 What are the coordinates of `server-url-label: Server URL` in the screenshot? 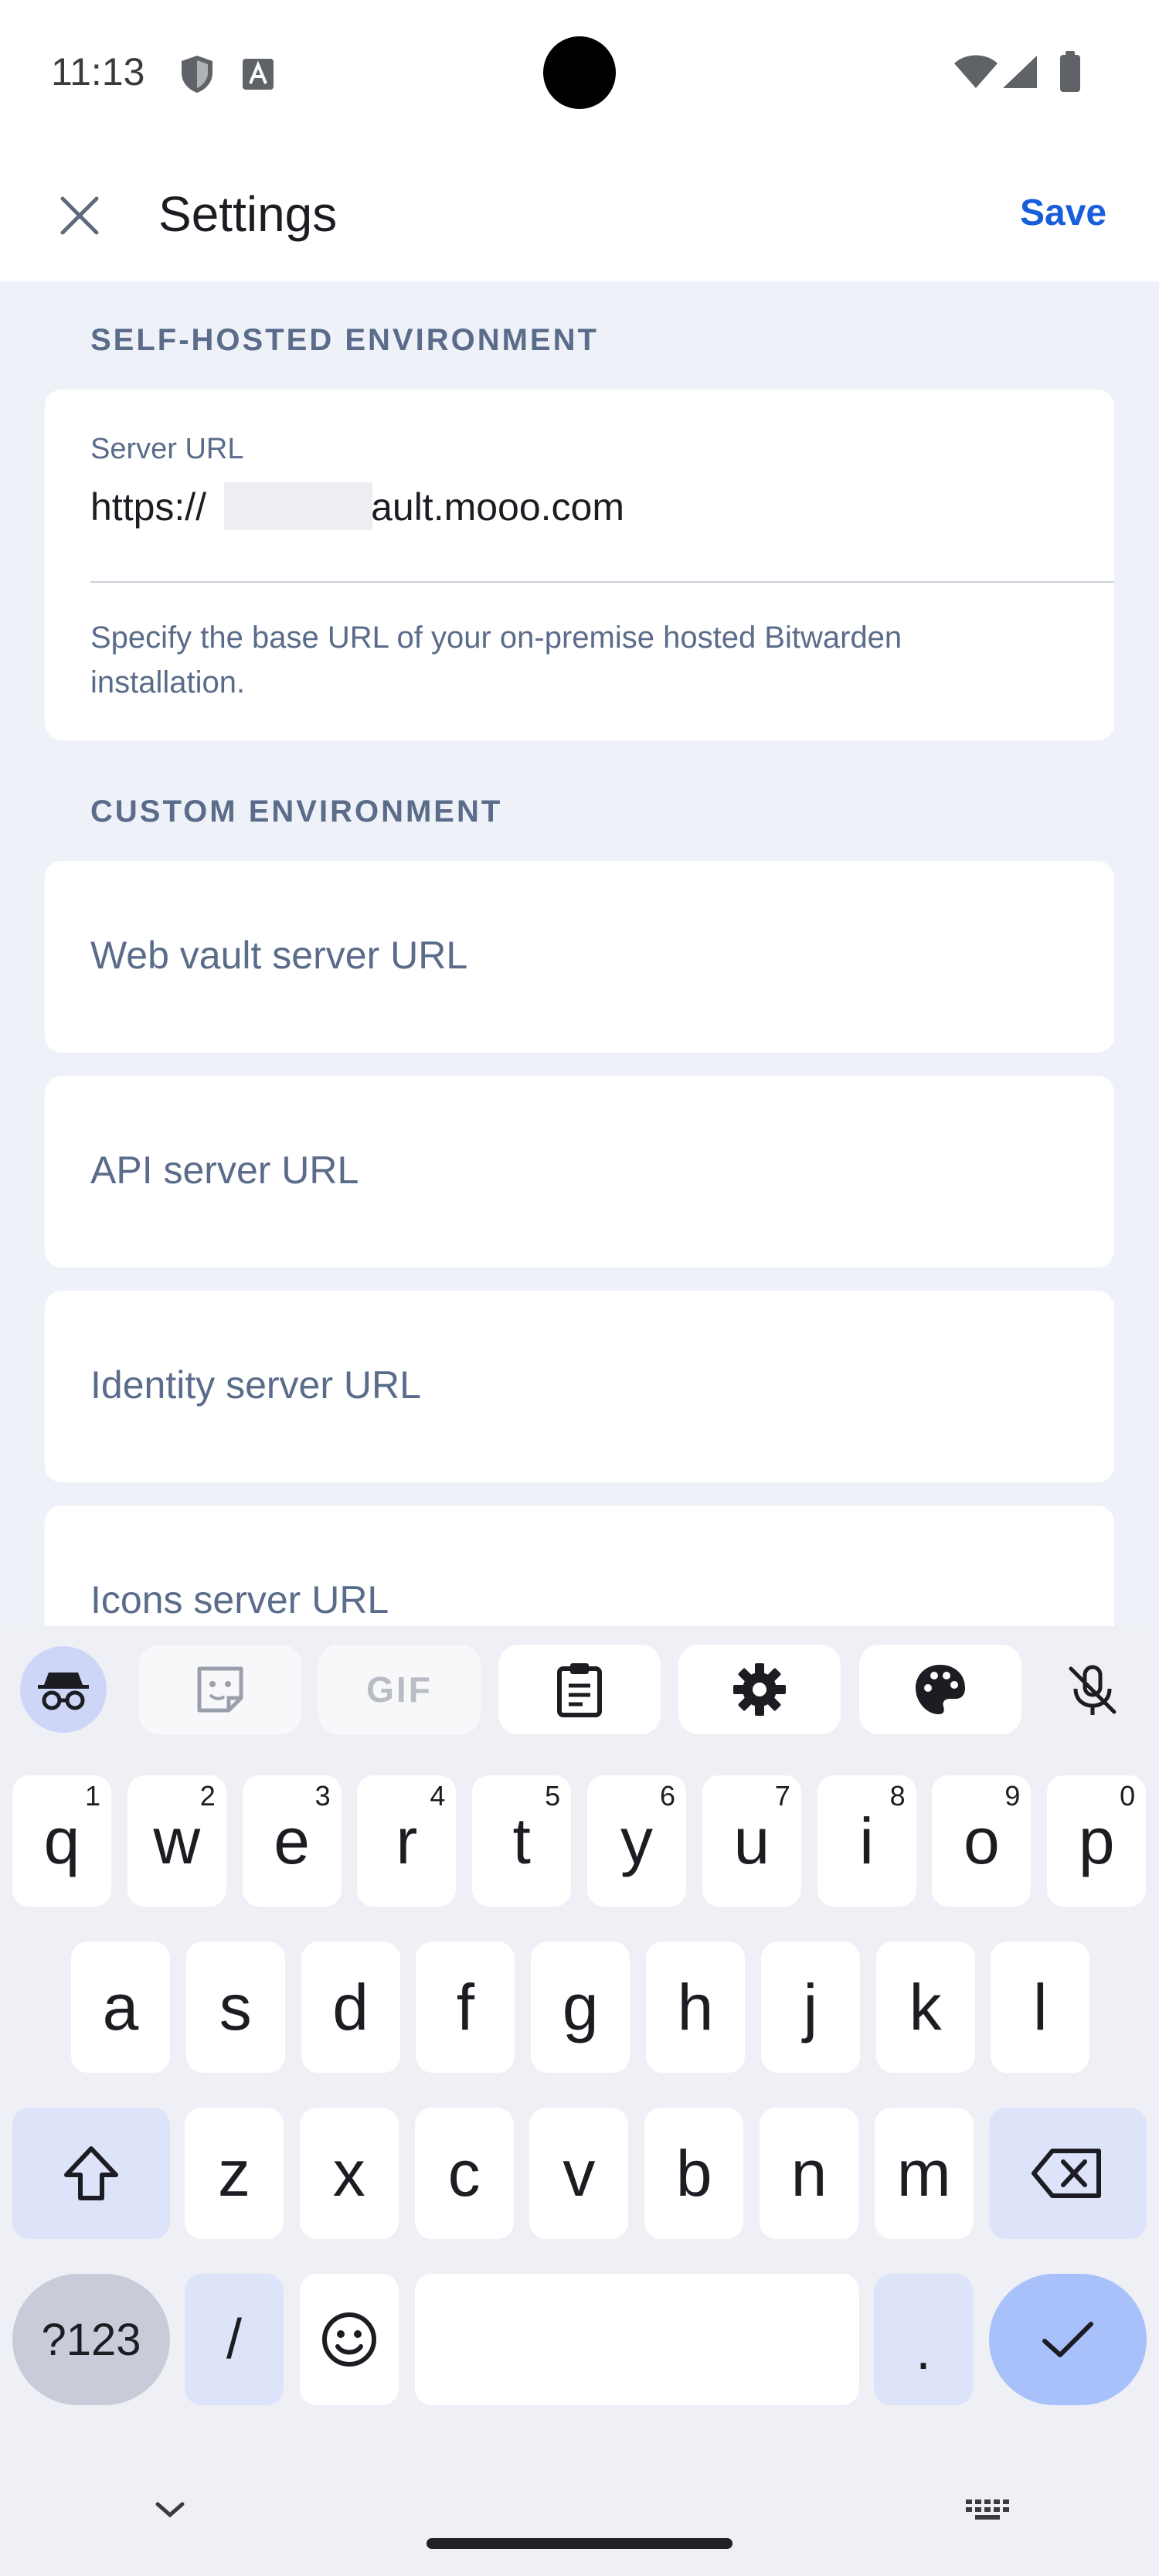 It's located at (167, 449).